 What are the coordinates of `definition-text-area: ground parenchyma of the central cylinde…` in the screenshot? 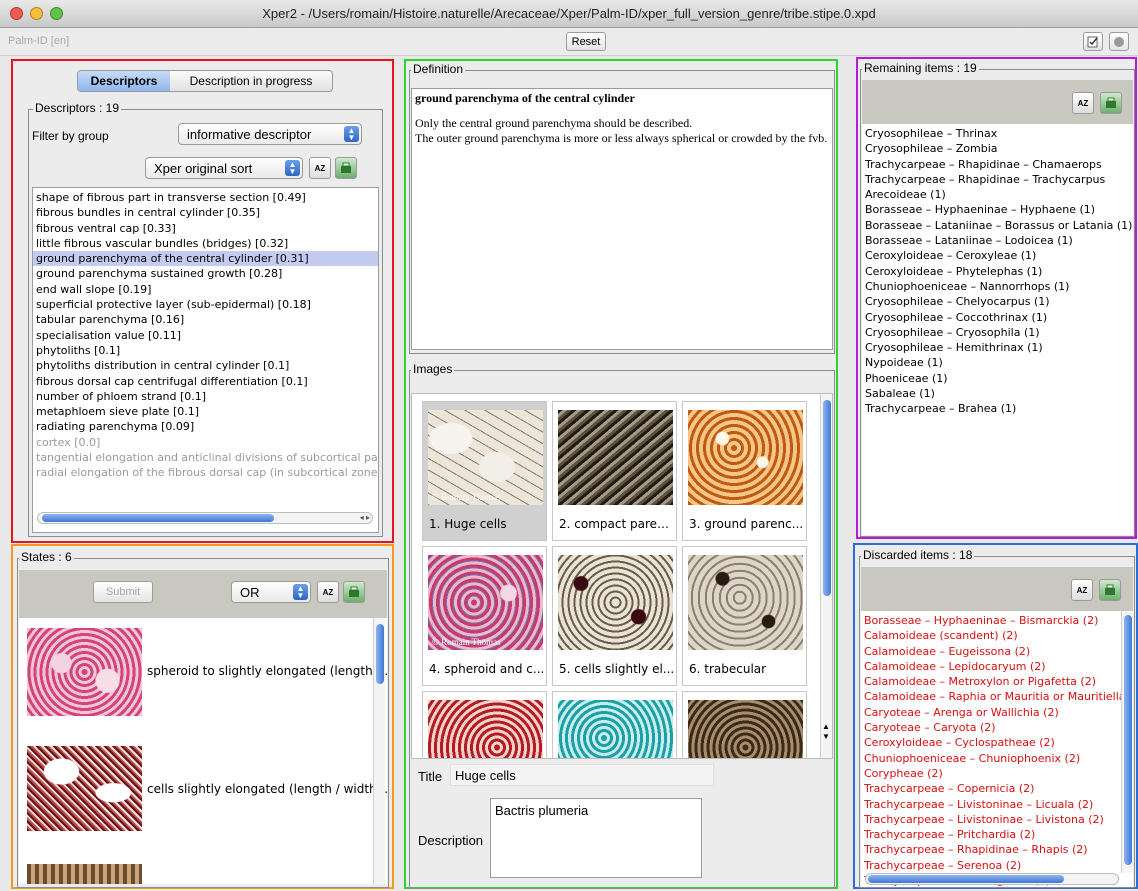 It's located at (622, 219).